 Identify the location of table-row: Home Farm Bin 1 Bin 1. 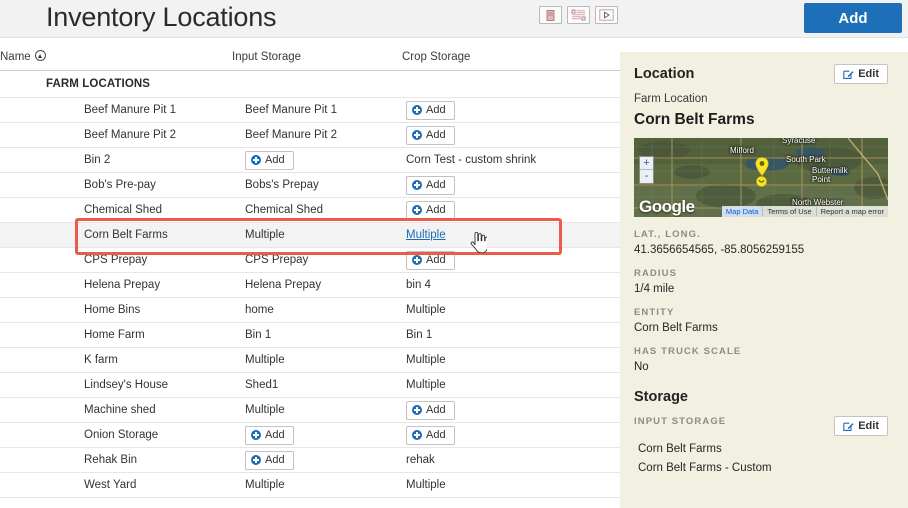
(310, 335).